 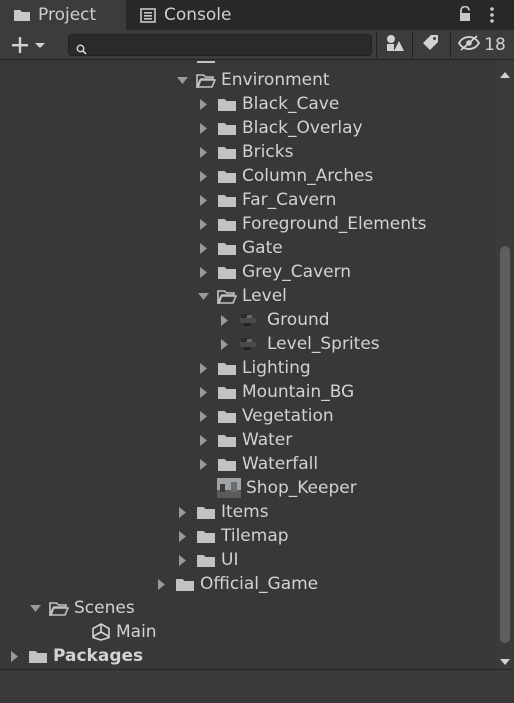 What do you see at coordinates (280, 464) in the screenshot?
I see `tree-item-label: Waterfall` at bounding box center [280, 464].